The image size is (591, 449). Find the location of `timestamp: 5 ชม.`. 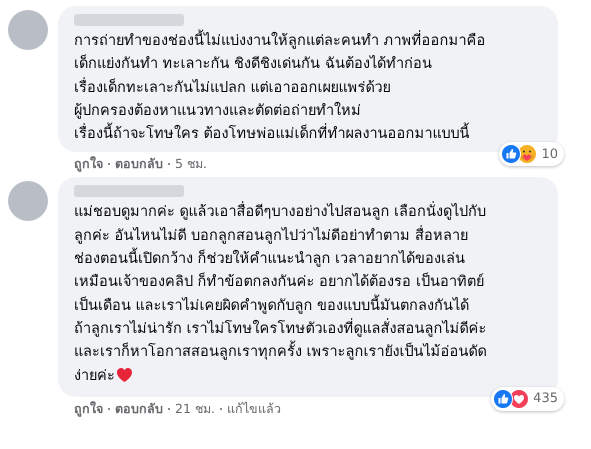

timestamp: 5 ชม. is located at coordinates (191, 164).